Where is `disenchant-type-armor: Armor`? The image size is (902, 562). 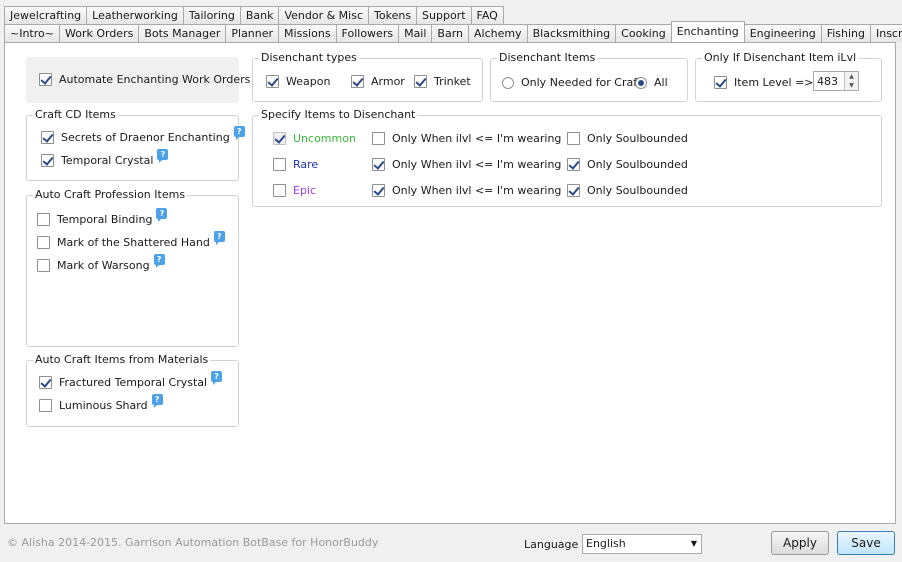
disenchant-type-armor: Armor is located at coordinates (378, 81).